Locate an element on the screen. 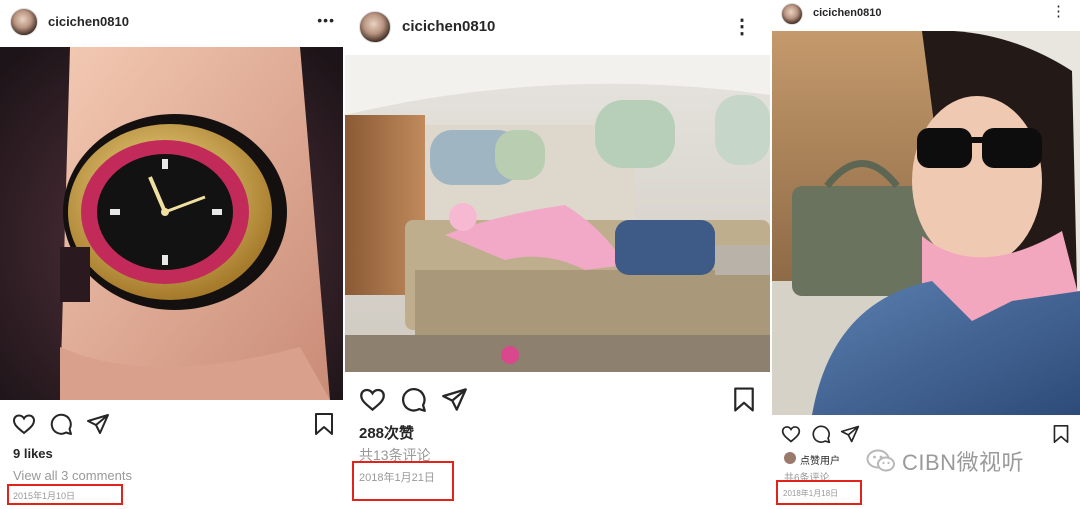 The image size is (1080, 509). watermark: CIBN微视听 is located at coordinates (945, 461).